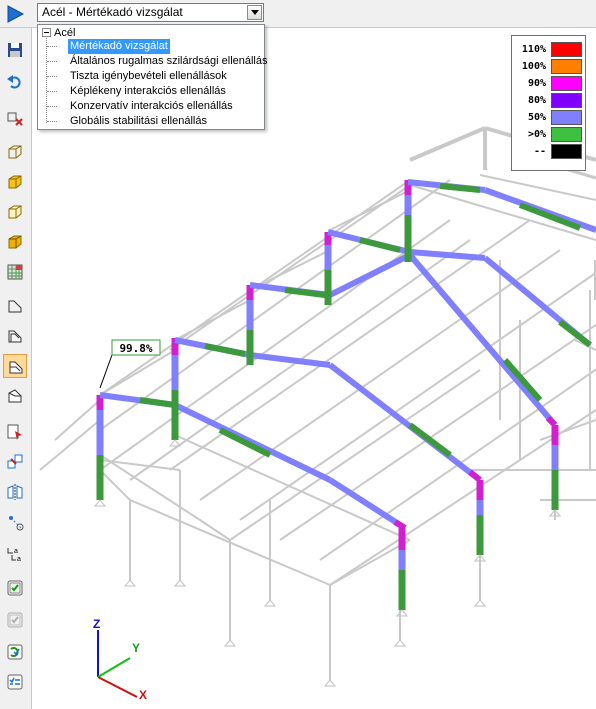 The image size is (596, 709). I want to click on mesh-icon, so click(15, 272).